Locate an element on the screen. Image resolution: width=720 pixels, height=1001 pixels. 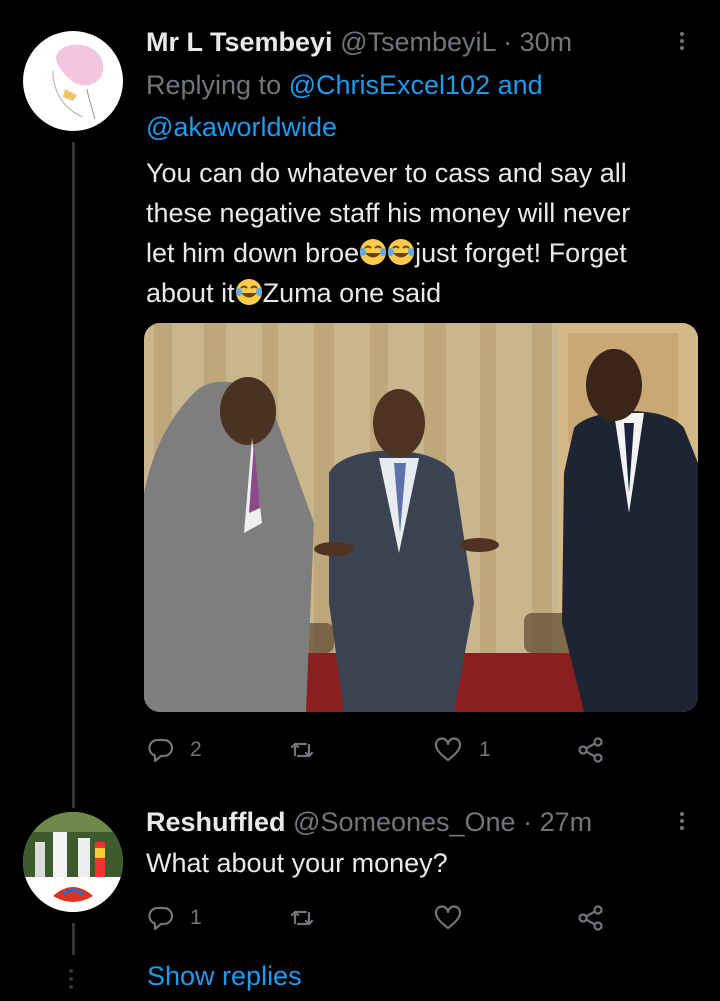
reply-text: What about your money? is located at coordinates (297, 863).